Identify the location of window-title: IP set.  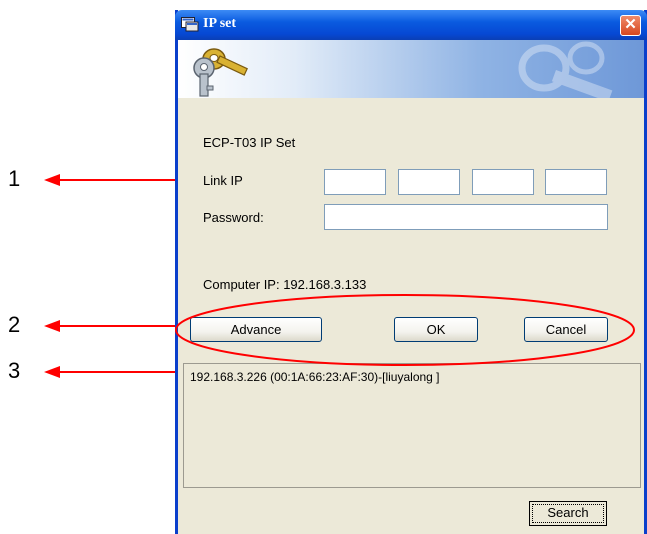
(220, 23).